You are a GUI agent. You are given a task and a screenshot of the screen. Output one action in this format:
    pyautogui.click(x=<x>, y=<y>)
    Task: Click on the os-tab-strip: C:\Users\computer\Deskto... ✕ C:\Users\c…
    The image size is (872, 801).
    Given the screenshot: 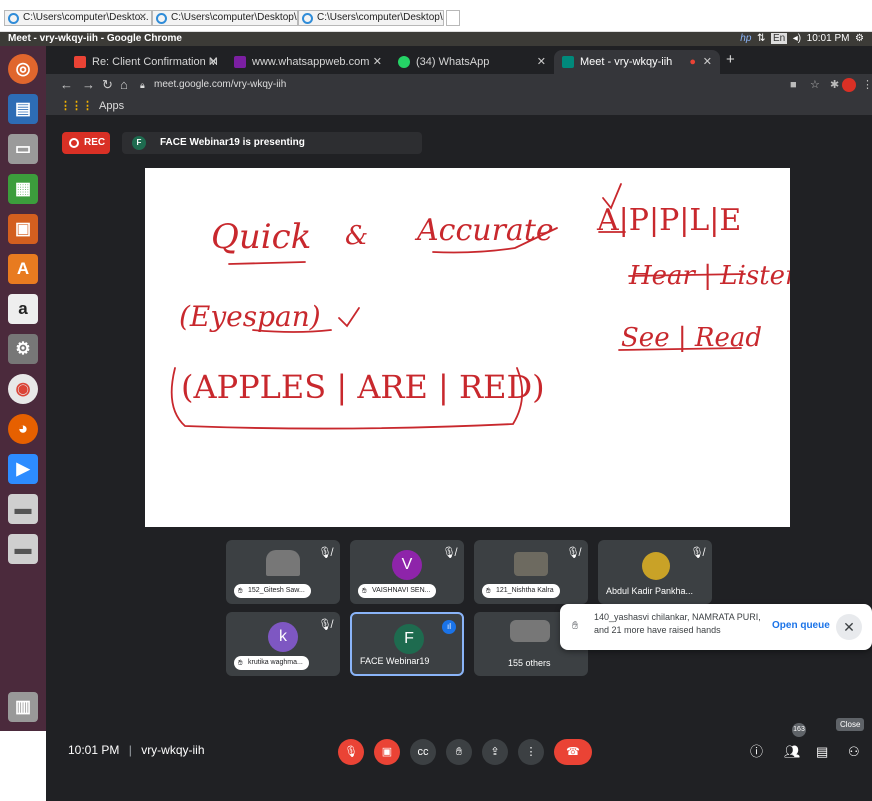 What is the action you would take?
    pyautogui.click(x=436, y=16)
    